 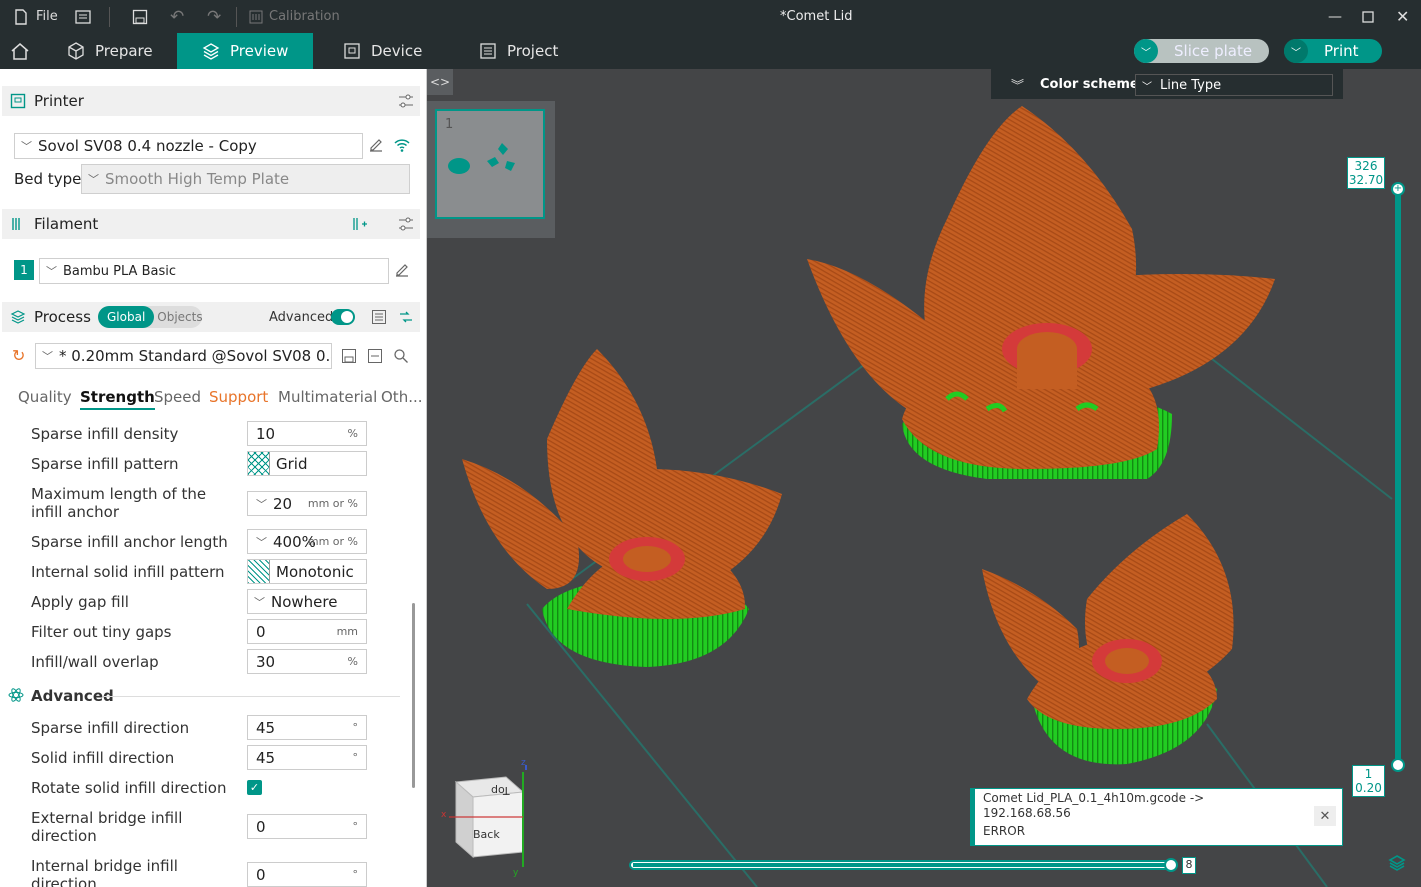 I want to click on tab-strength: Strength, so click(x=117, y=399).